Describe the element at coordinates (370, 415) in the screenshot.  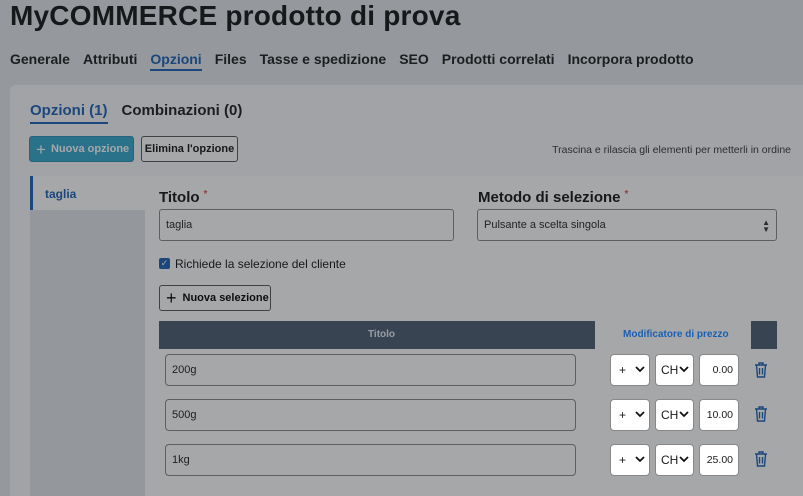
I see `row-title-input: 500g` at that location.